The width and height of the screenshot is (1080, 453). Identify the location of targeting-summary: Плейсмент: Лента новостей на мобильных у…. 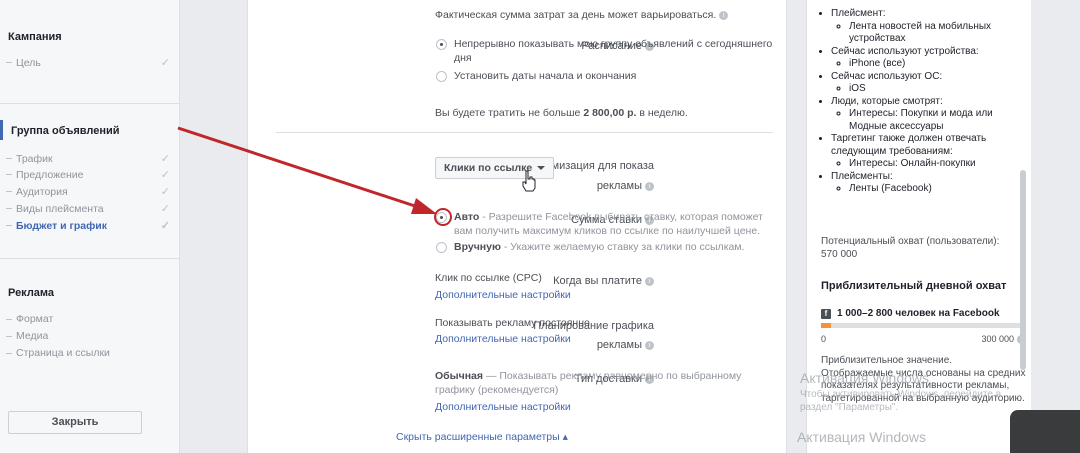
(921, 102).